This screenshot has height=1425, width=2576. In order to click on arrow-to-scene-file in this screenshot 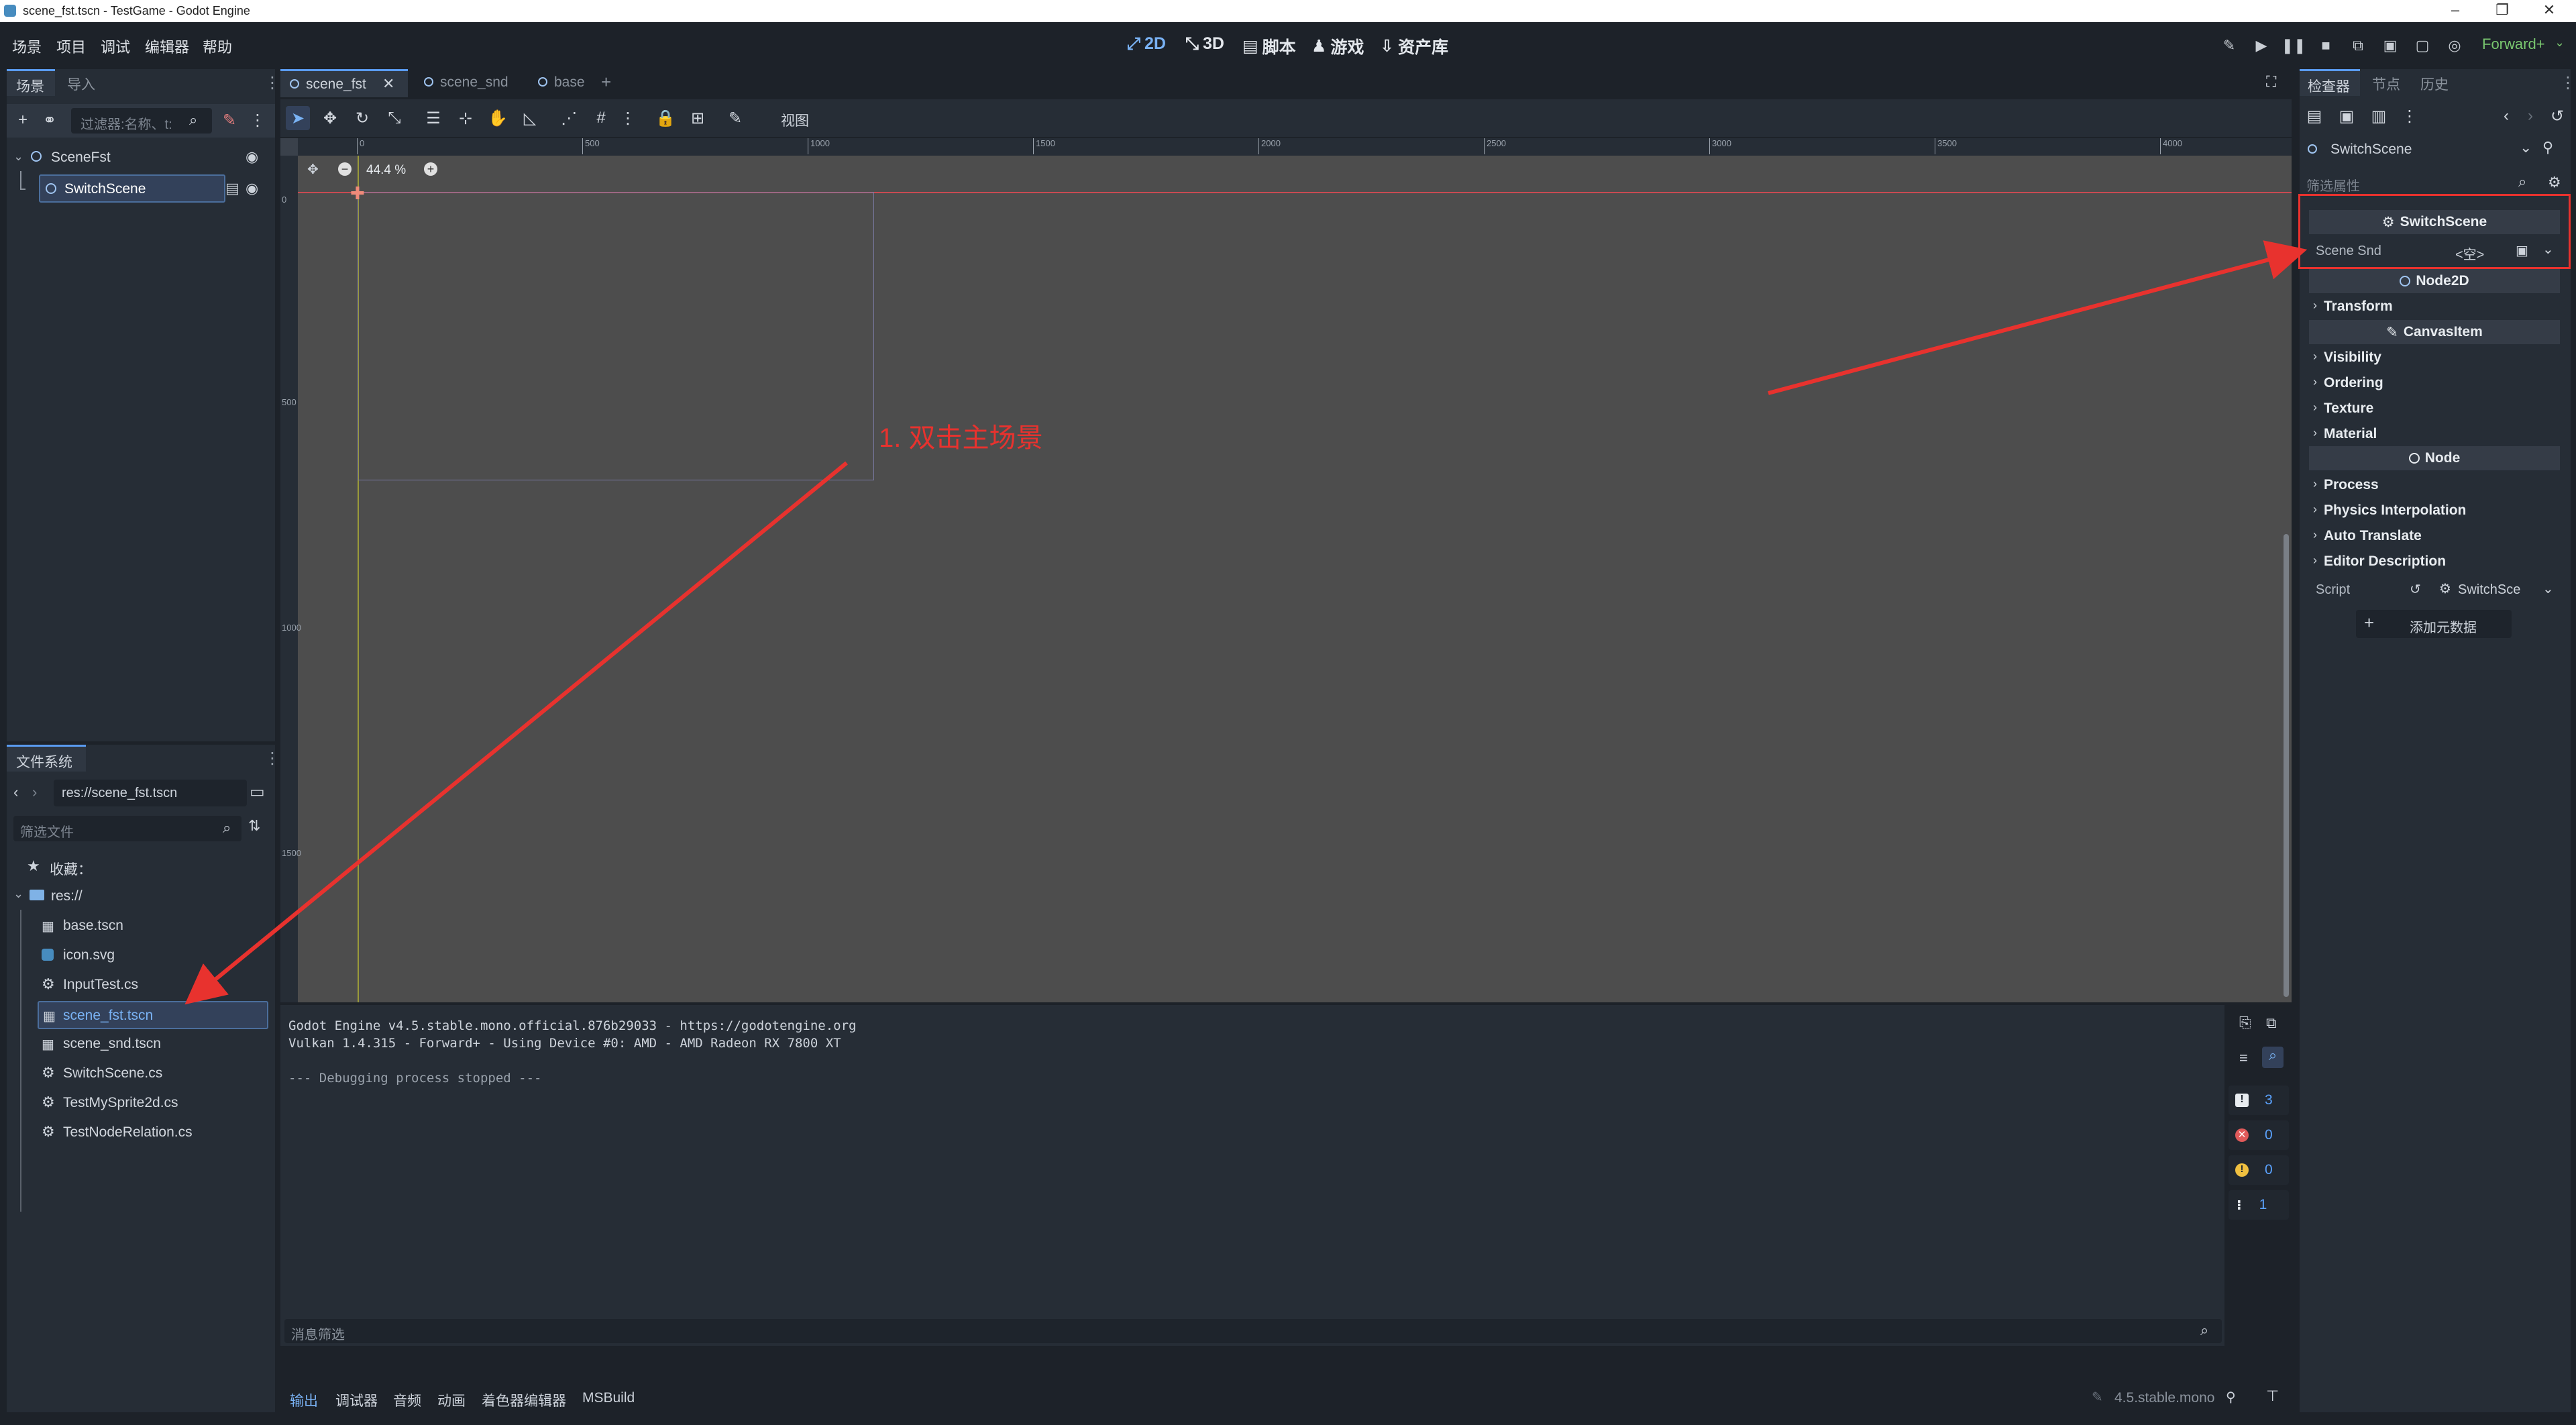, I will do `click(516, 733)`.